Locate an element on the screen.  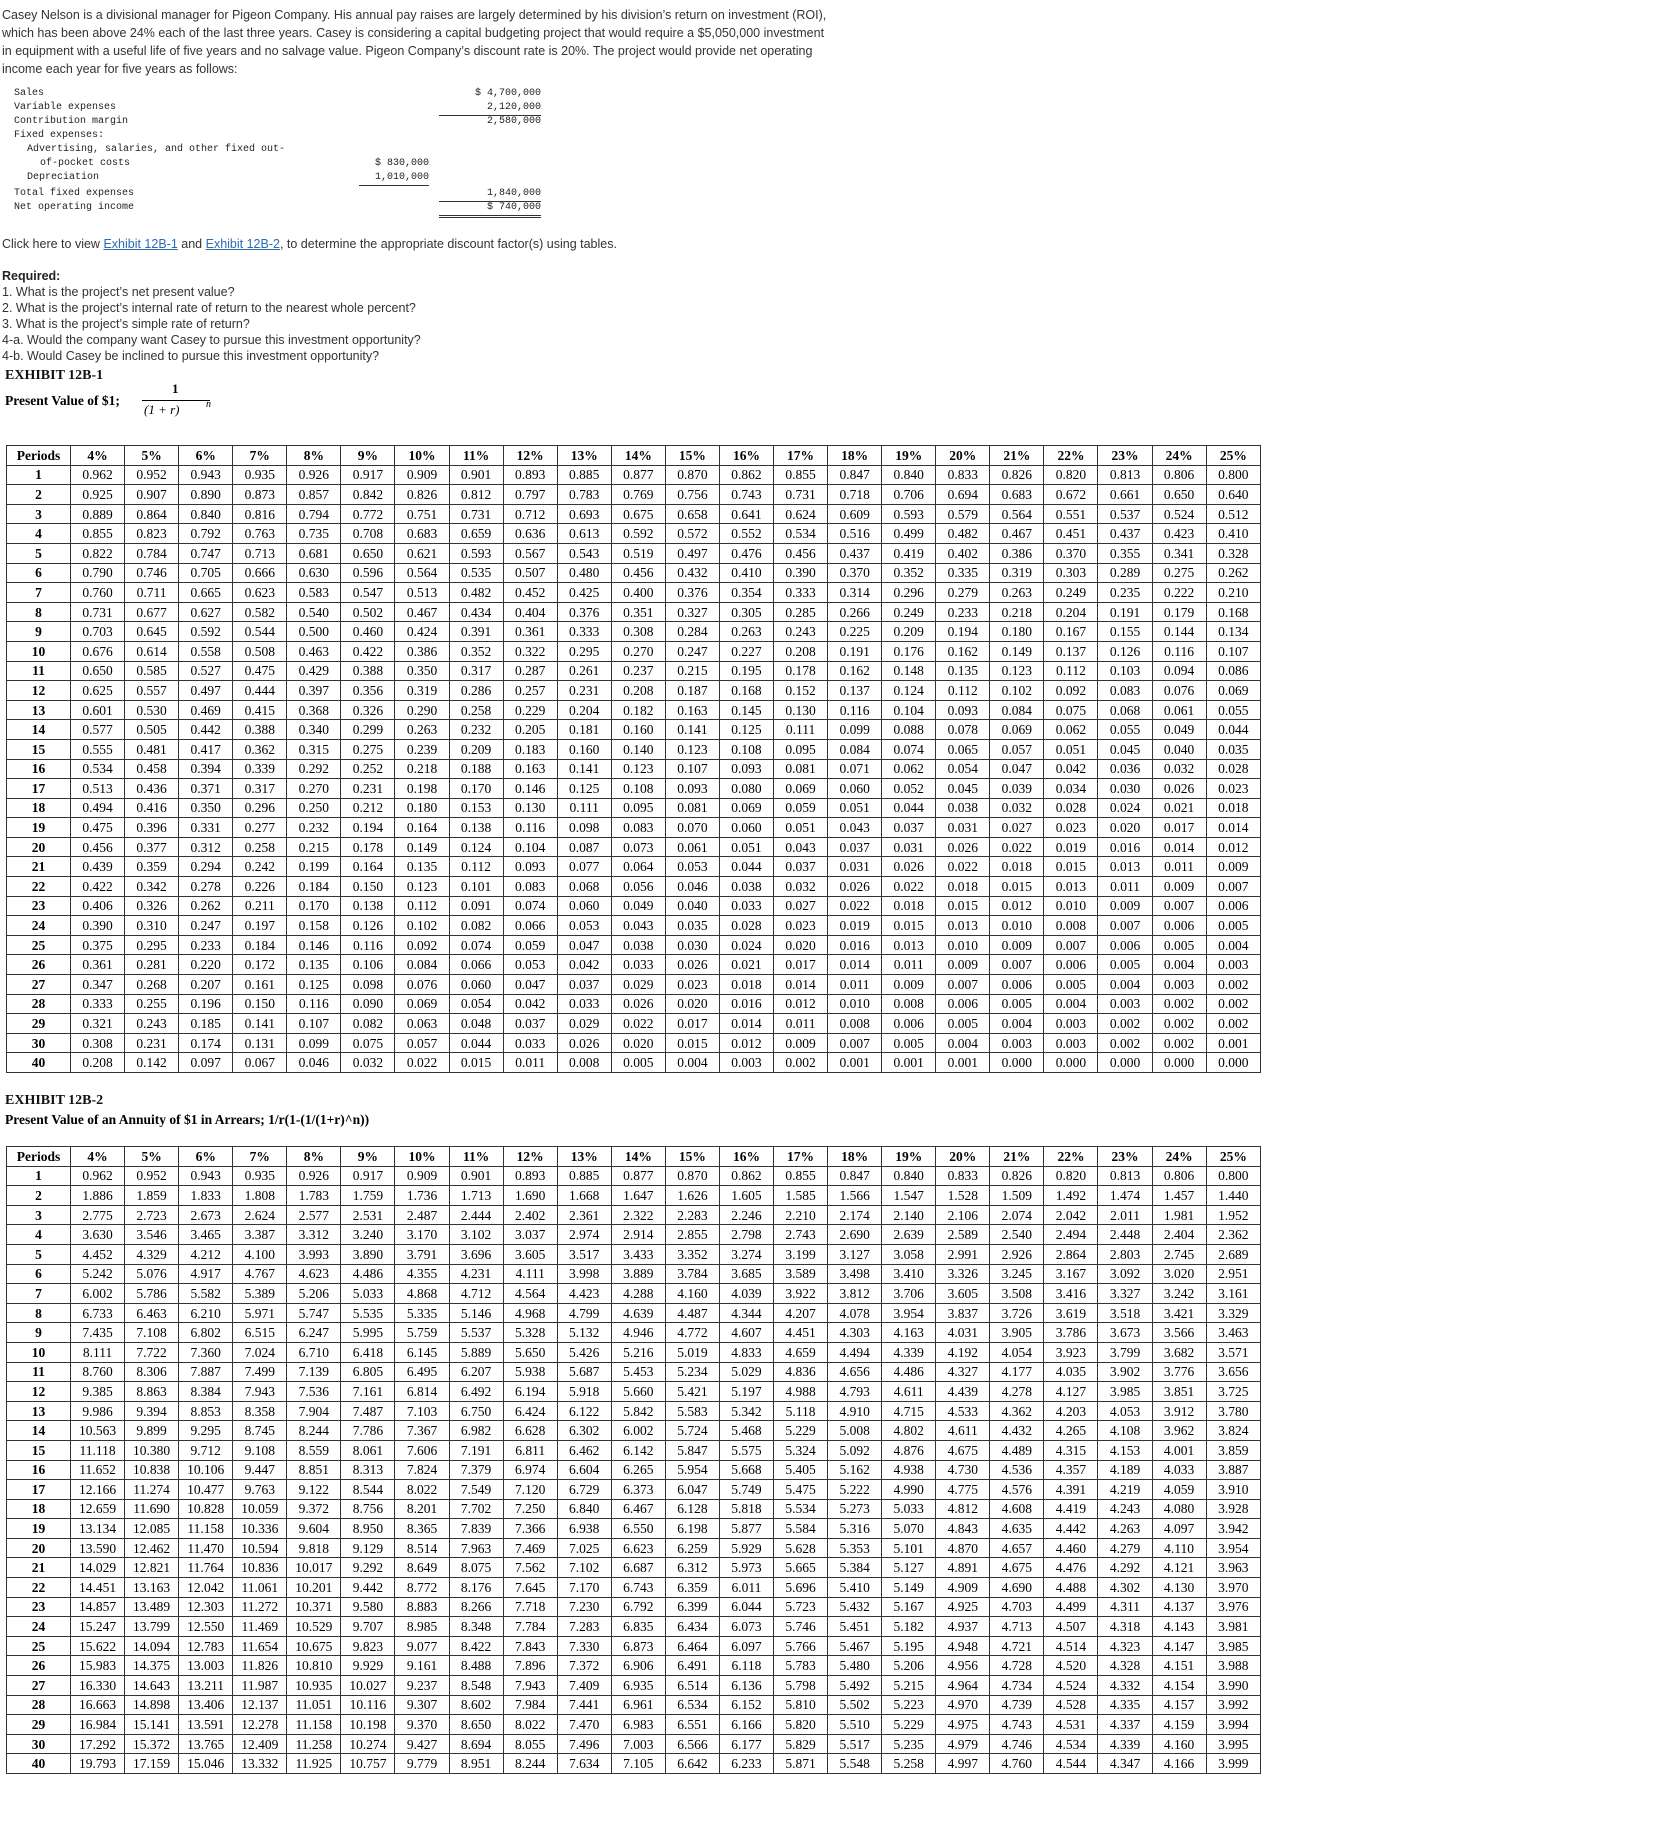
factor-cell: 0.035 is located at coordinates (1233, 749).